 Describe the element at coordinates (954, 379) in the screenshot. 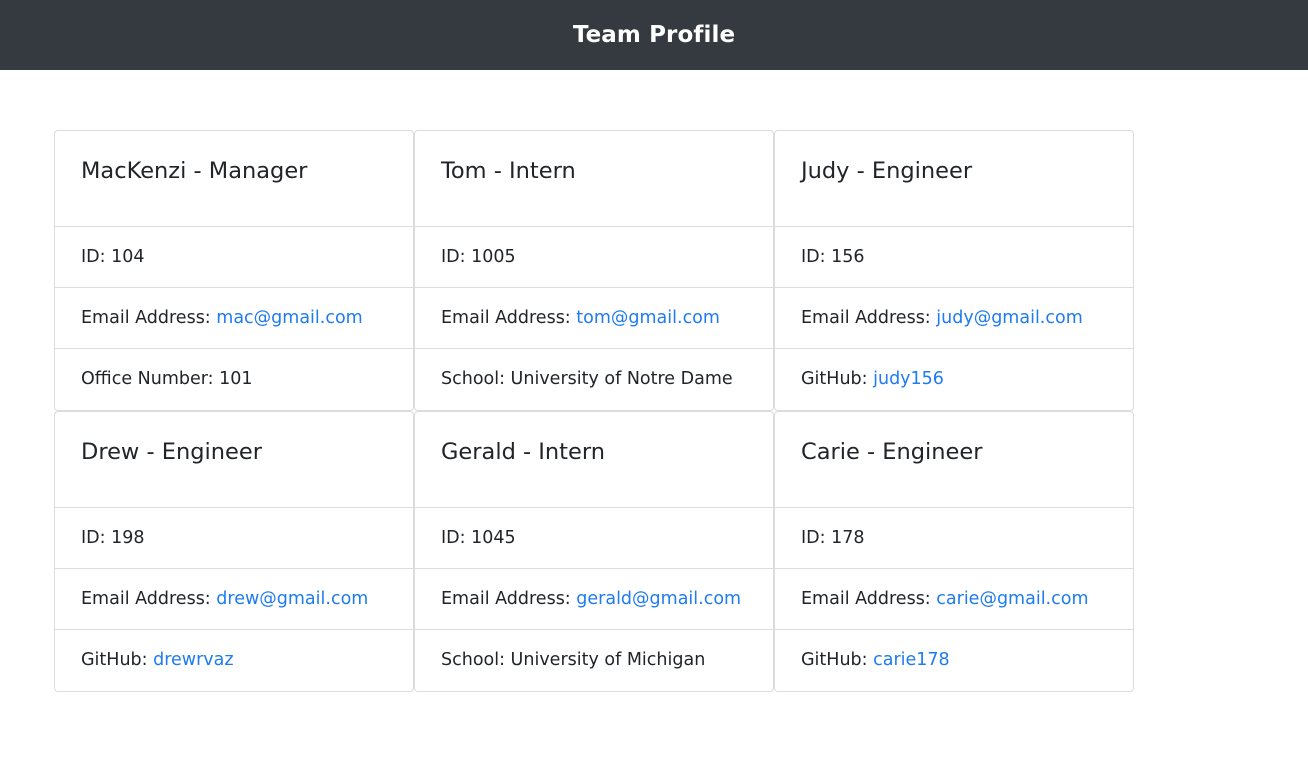

I see `employee-extra-row: GitHub: judy156` at that location.